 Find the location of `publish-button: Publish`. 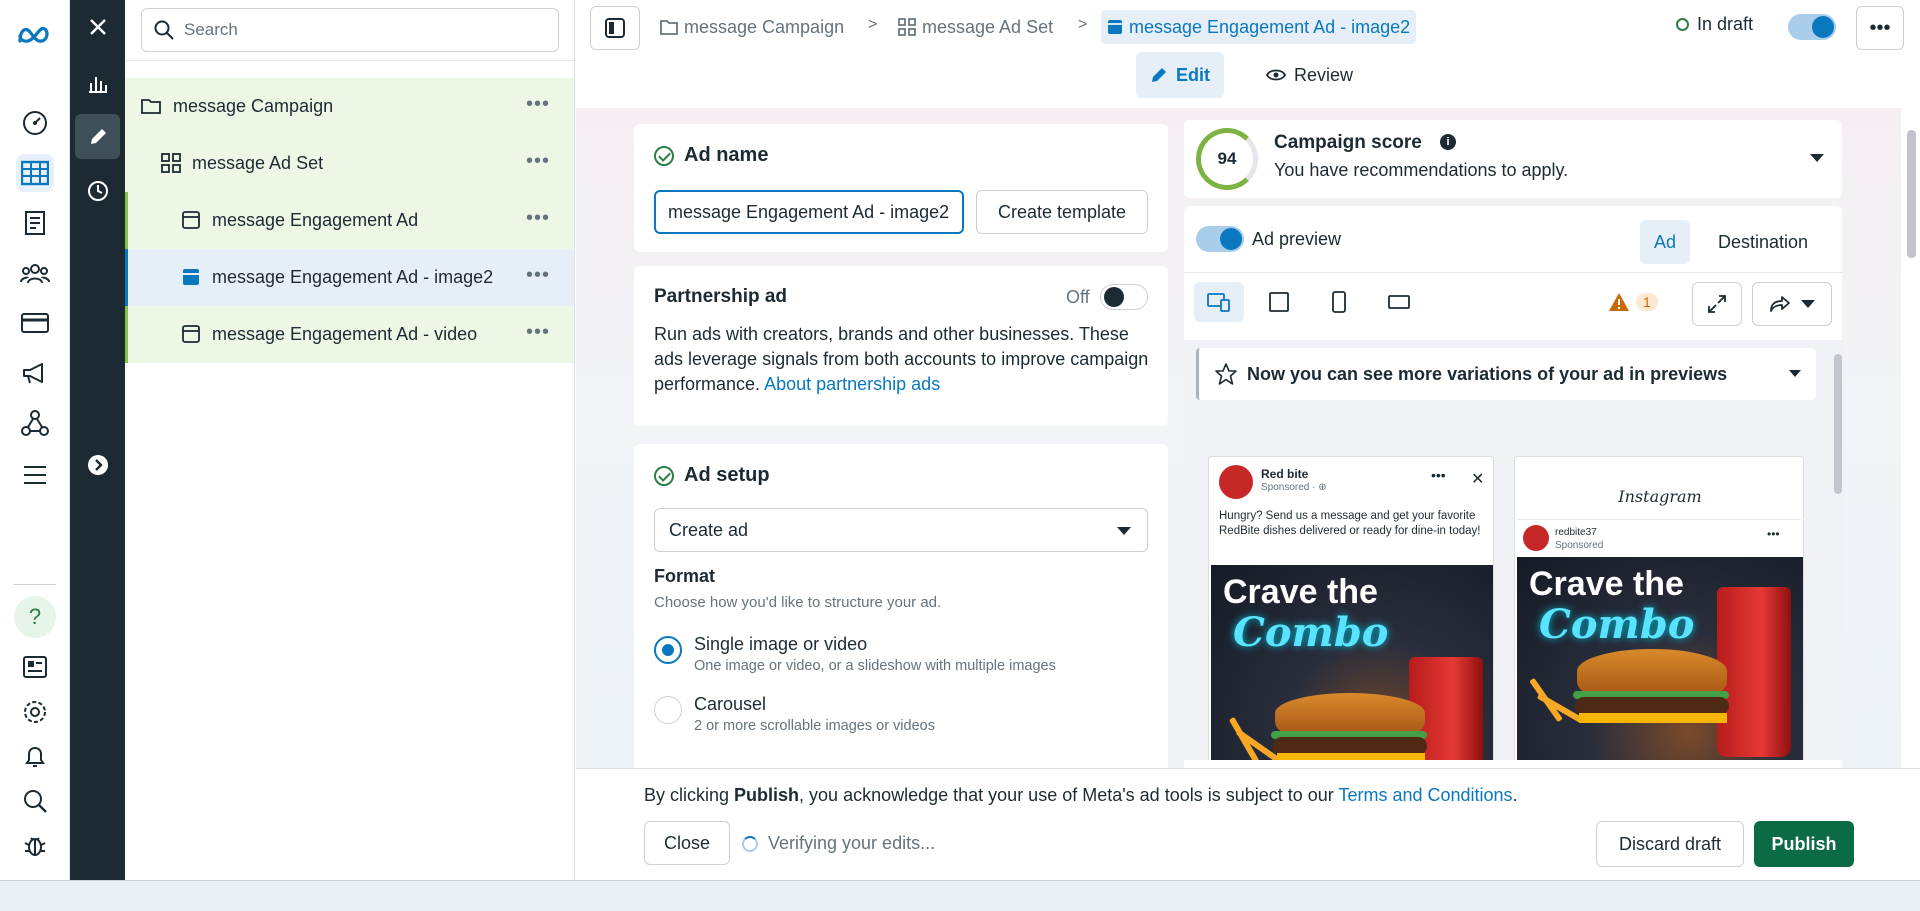

publish-button: Publish is located at coordinates (1804, 844).